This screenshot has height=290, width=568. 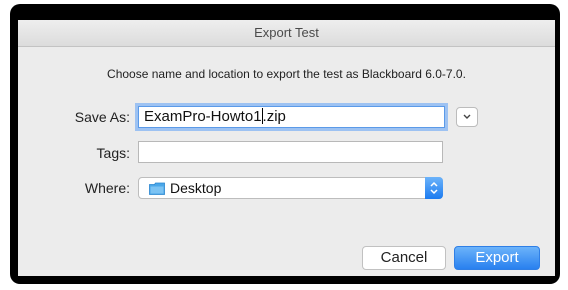 I want to click on save-as-label: Save As:, so click(x=102, y=117).